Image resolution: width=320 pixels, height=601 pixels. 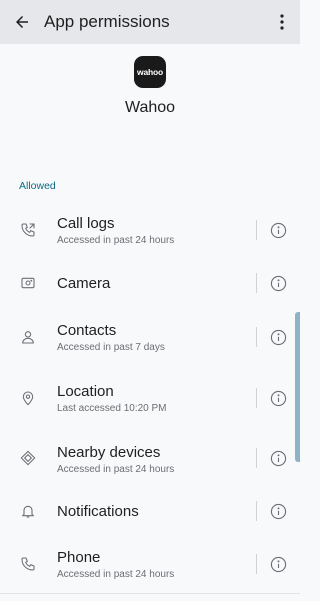 I want to click on permission-item-nearby-devices: Nearby devices Accessed in past 24 hours, so click(x=150, y=458).